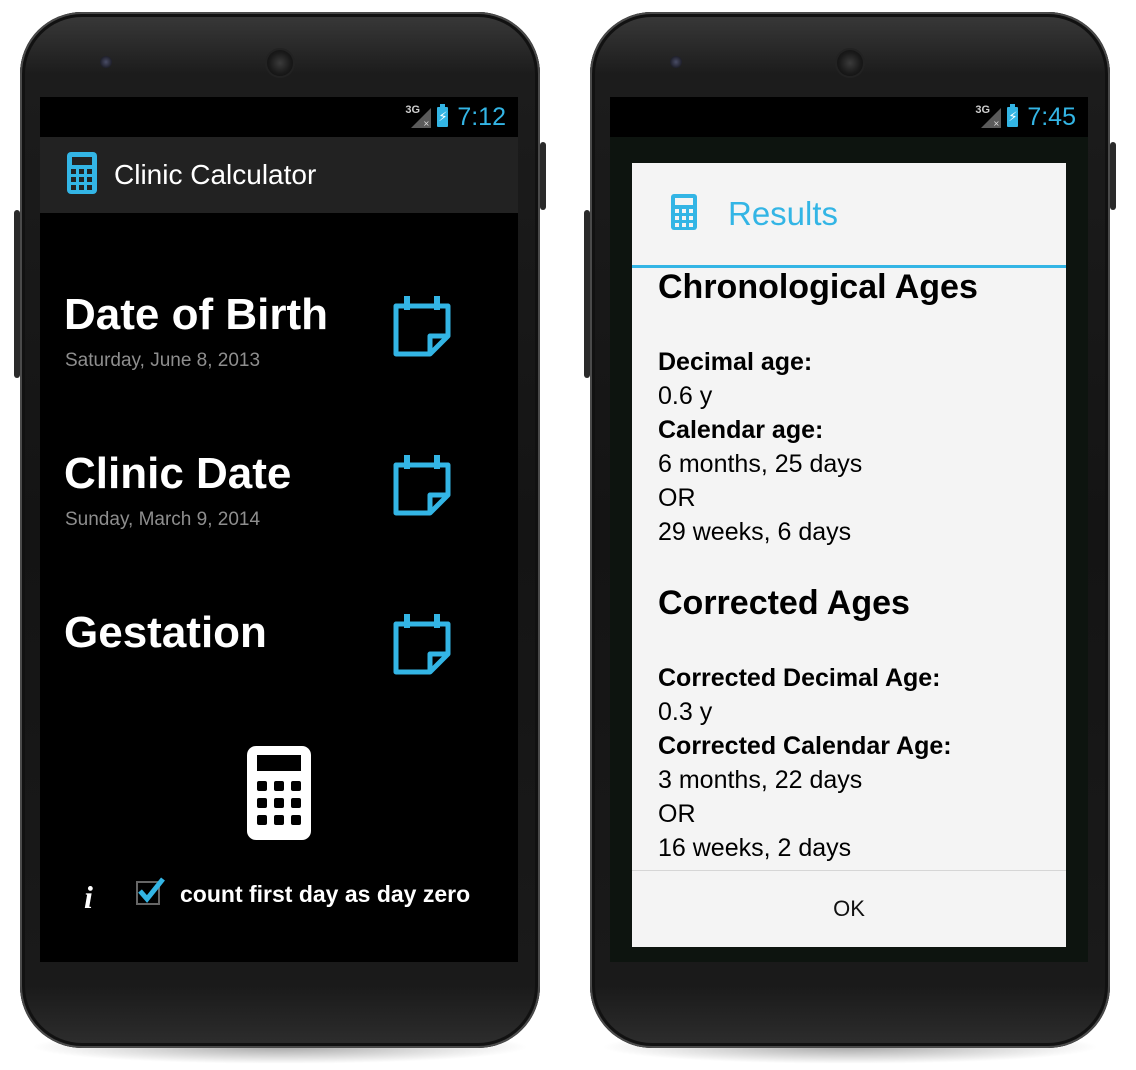  I want to click on status-clock: 7:45, so click(1051, 116).